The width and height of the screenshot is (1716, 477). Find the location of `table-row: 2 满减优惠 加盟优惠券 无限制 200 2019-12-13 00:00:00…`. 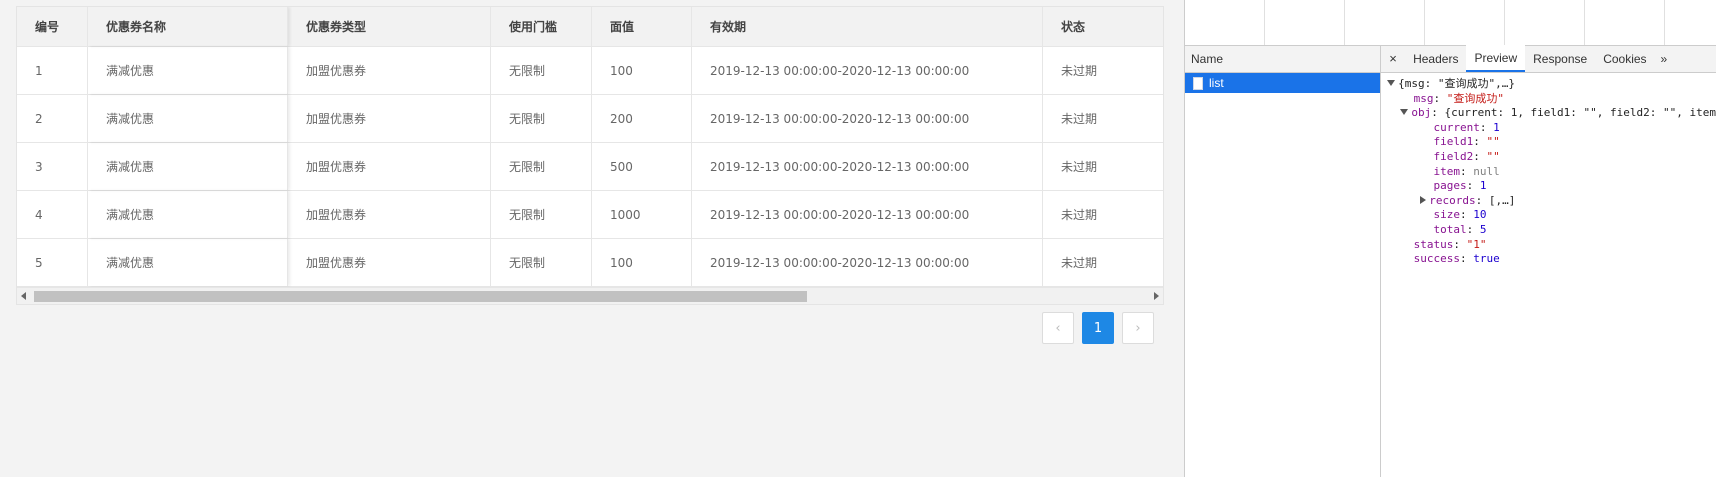

table-row: 2 满减优惠 加盟优惠券 无限制 200 2019-12-13 00:00:00… is located at coordinates (590, 119).